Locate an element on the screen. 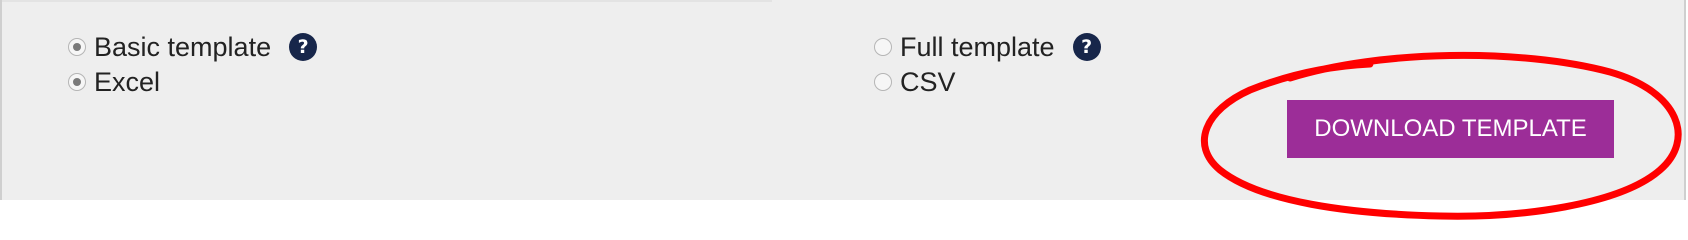 This screenshot has width=1688, height=240. csv-format-option: CSV is located at coordinates (915, 82).